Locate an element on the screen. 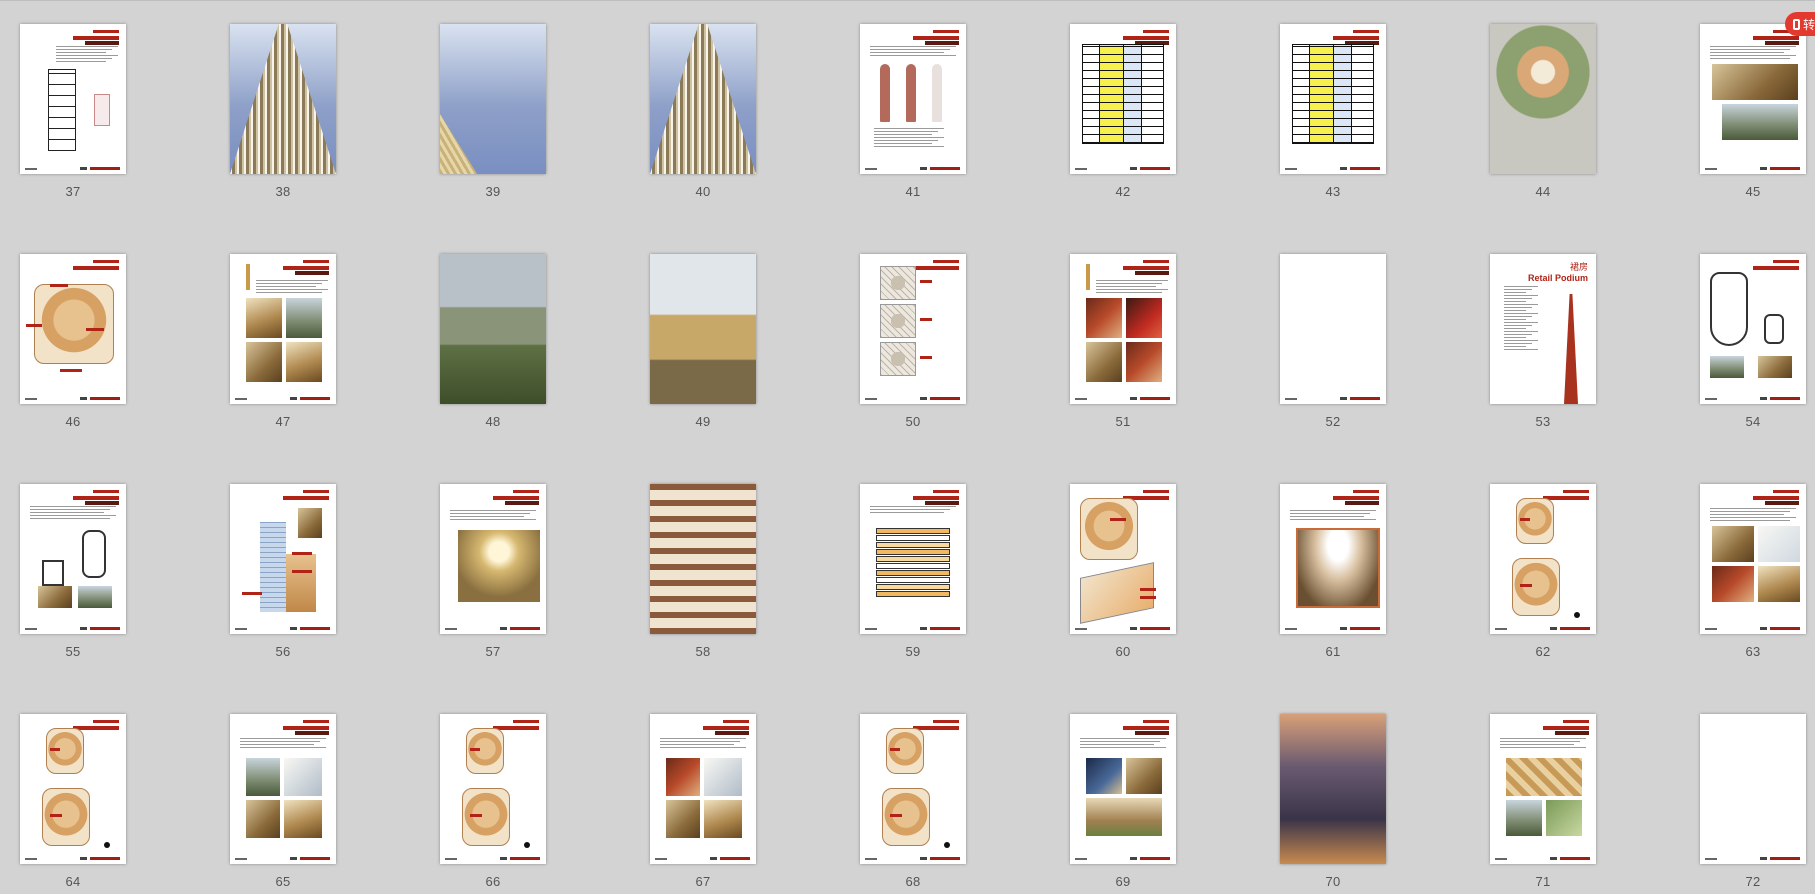 This screenshot has height=894, width=1815. page-thumbnail: 68 is located at coordinates (913, 804).